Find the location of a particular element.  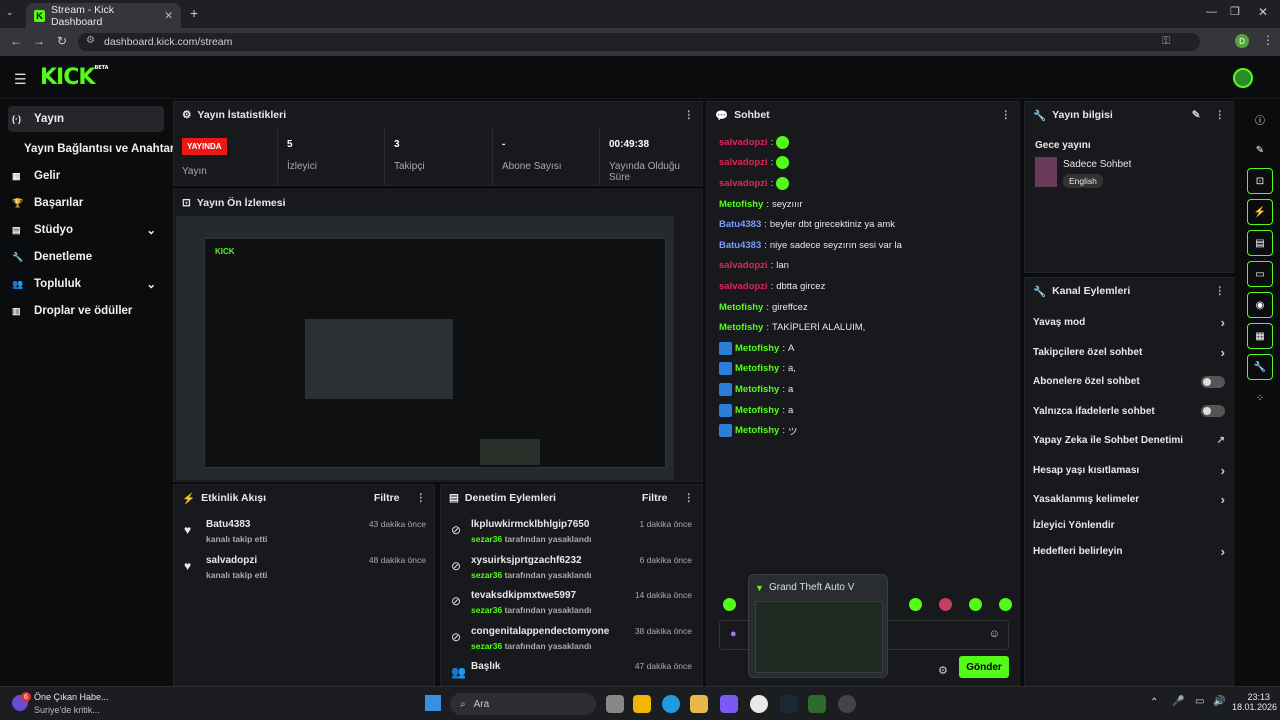

channel-action: Yapay Zeka ile Sohbet Denetimi ↗ is located at coordinates (1129, 441).